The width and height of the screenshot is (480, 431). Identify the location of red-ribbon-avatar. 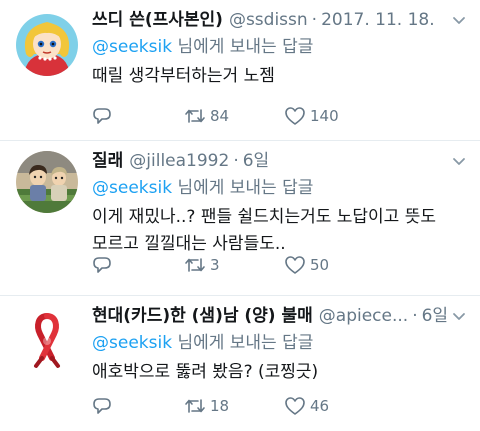
(47, 339).